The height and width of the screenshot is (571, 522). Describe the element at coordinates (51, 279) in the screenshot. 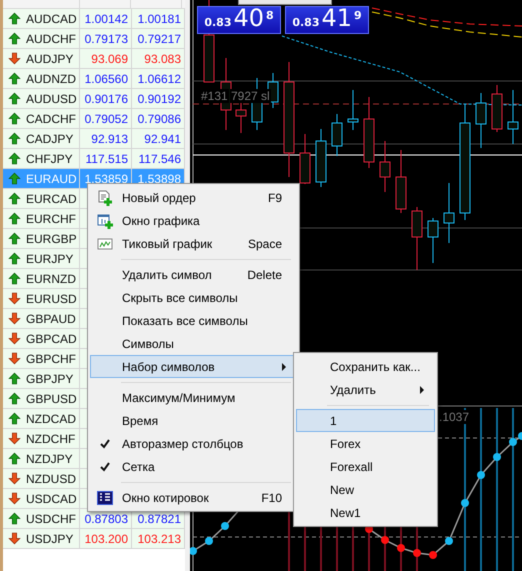

I see `symbol-name: EURNZD` at that location.